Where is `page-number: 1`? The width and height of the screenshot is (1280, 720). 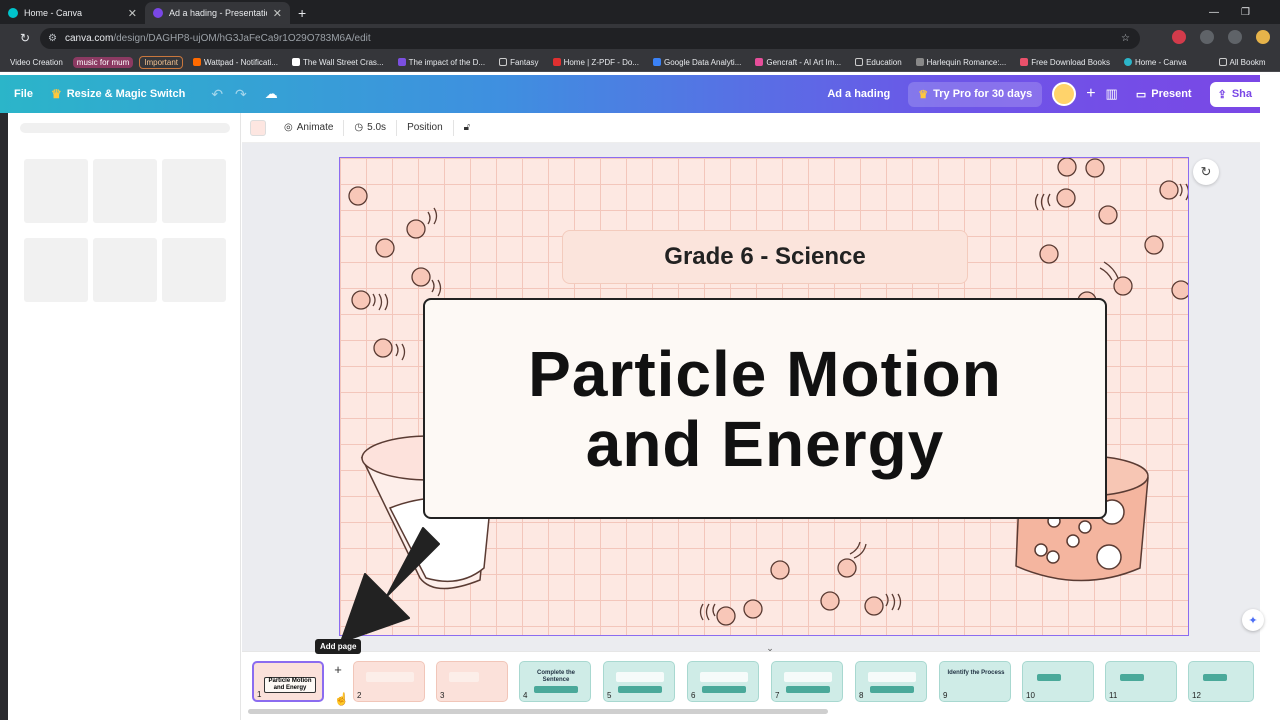
page-number: 1 is located at coordinates (259, 694).